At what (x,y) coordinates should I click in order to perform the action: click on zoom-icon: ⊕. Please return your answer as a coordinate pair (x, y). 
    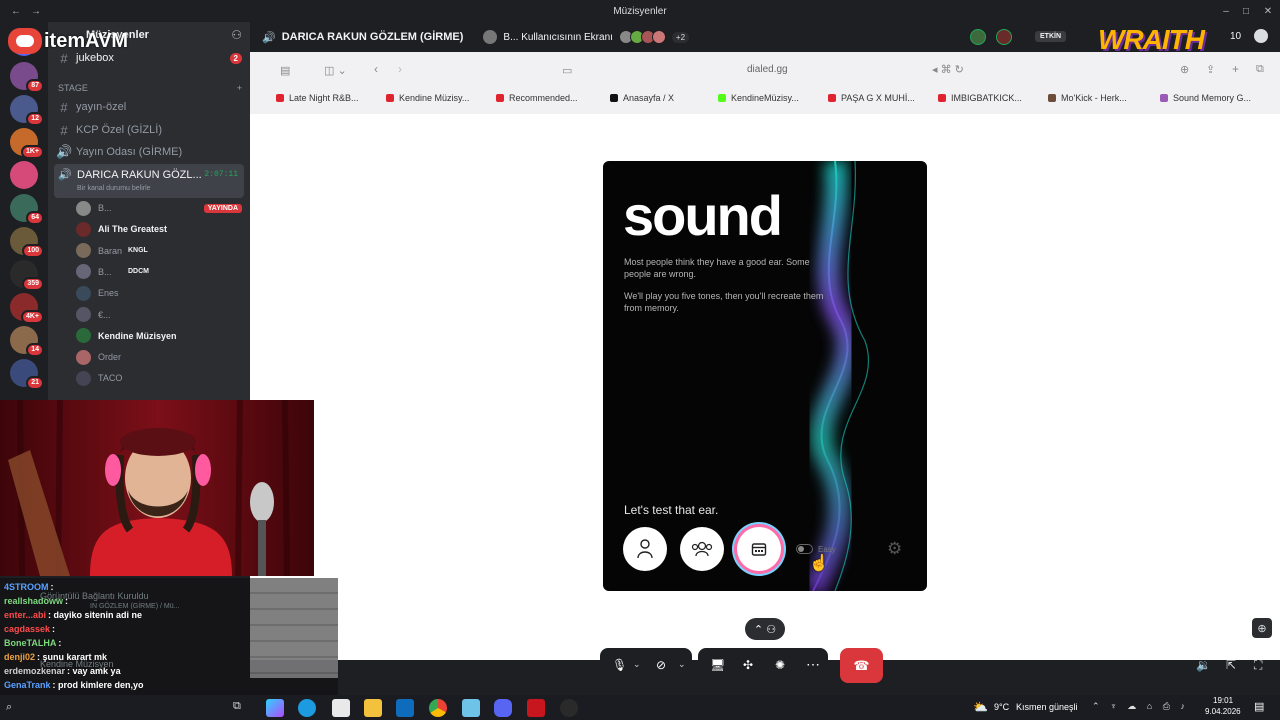
    Looking at the image, I should click on (1262, 628).